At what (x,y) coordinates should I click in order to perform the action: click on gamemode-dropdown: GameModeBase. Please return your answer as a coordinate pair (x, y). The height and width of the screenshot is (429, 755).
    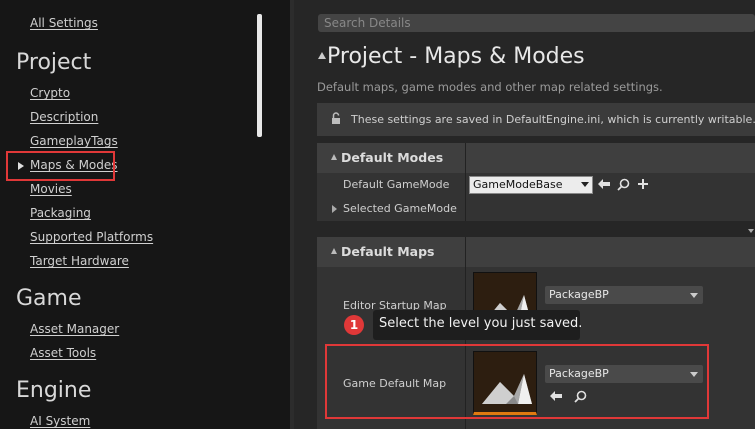
    Looking at the image, I should click on (531, 185).